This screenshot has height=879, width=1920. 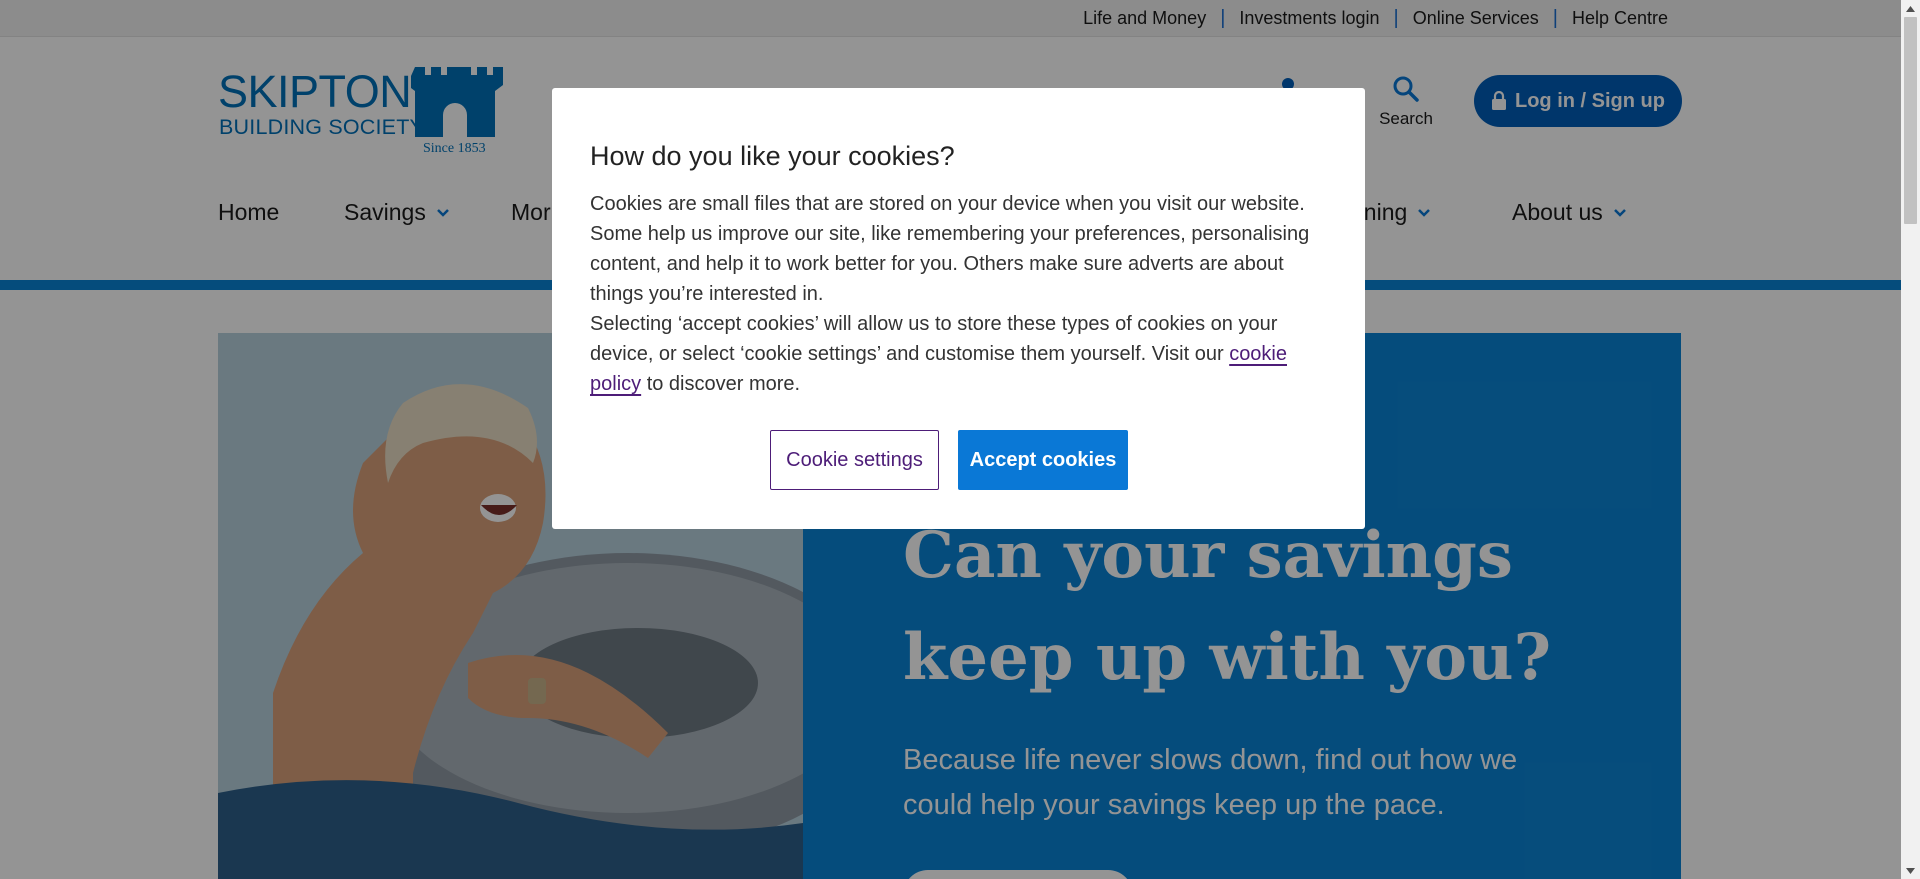 I want to click on scroll-down-arrow, so click(x=1910, y=870).